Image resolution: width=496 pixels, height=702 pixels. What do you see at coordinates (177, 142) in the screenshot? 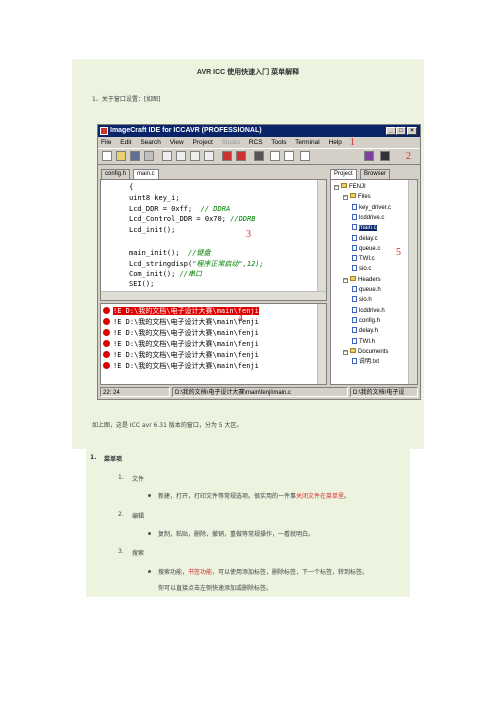
I see `menu-view: View` at bounding box center [177, 142].